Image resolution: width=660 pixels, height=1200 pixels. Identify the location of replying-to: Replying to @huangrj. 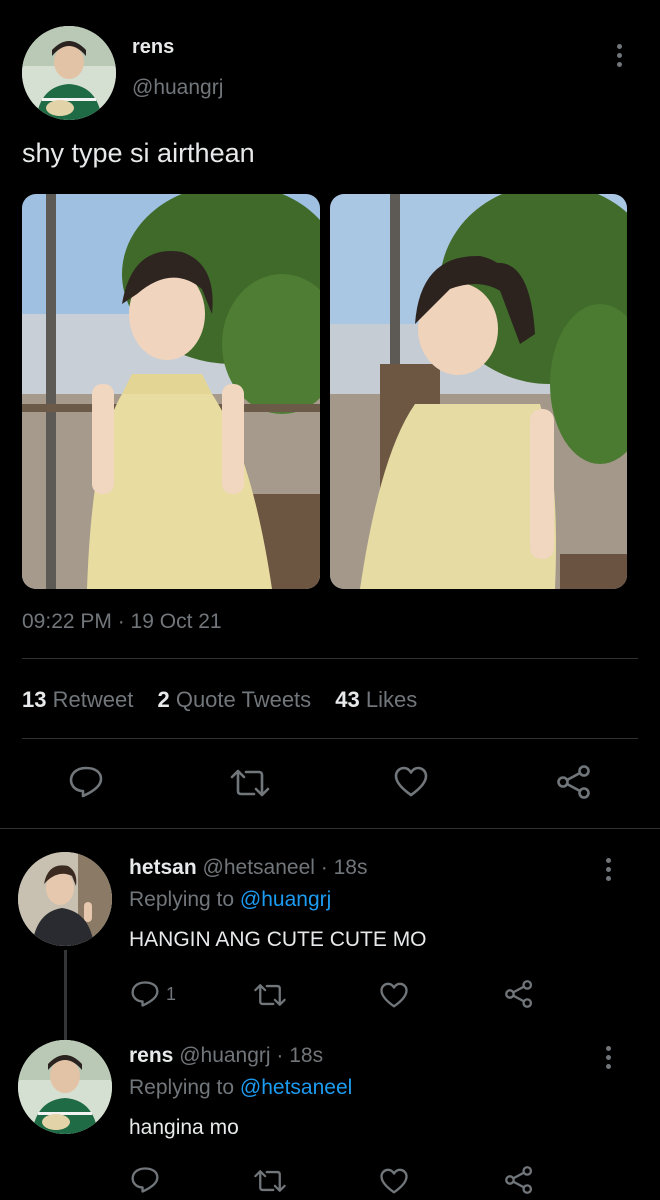
(230, 900).